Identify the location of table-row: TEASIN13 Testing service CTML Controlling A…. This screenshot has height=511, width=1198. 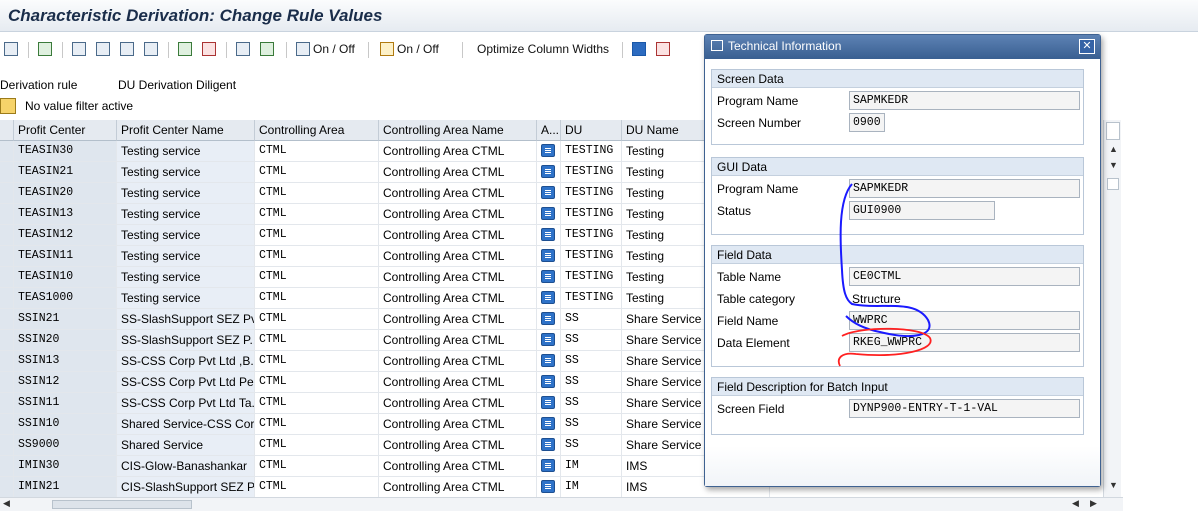
(385, 214).